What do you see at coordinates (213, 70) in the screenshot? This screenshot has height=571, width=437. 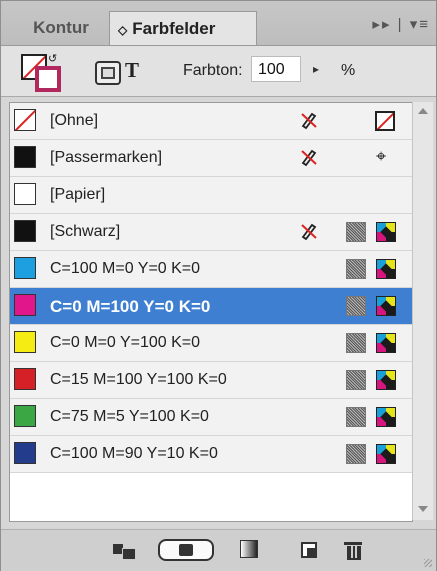 I see `tint-label: Farbton:` at bounding box center [213, 70].